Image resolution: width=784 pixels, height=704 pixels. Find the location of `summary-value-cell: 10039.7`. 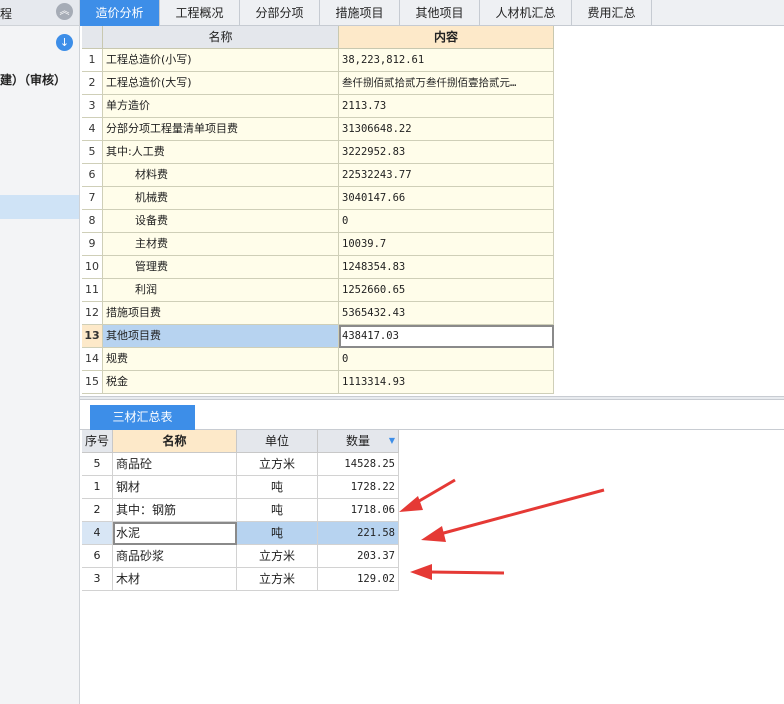

summary-value-cell: 10039.7 is located at coordinates (446, 244).